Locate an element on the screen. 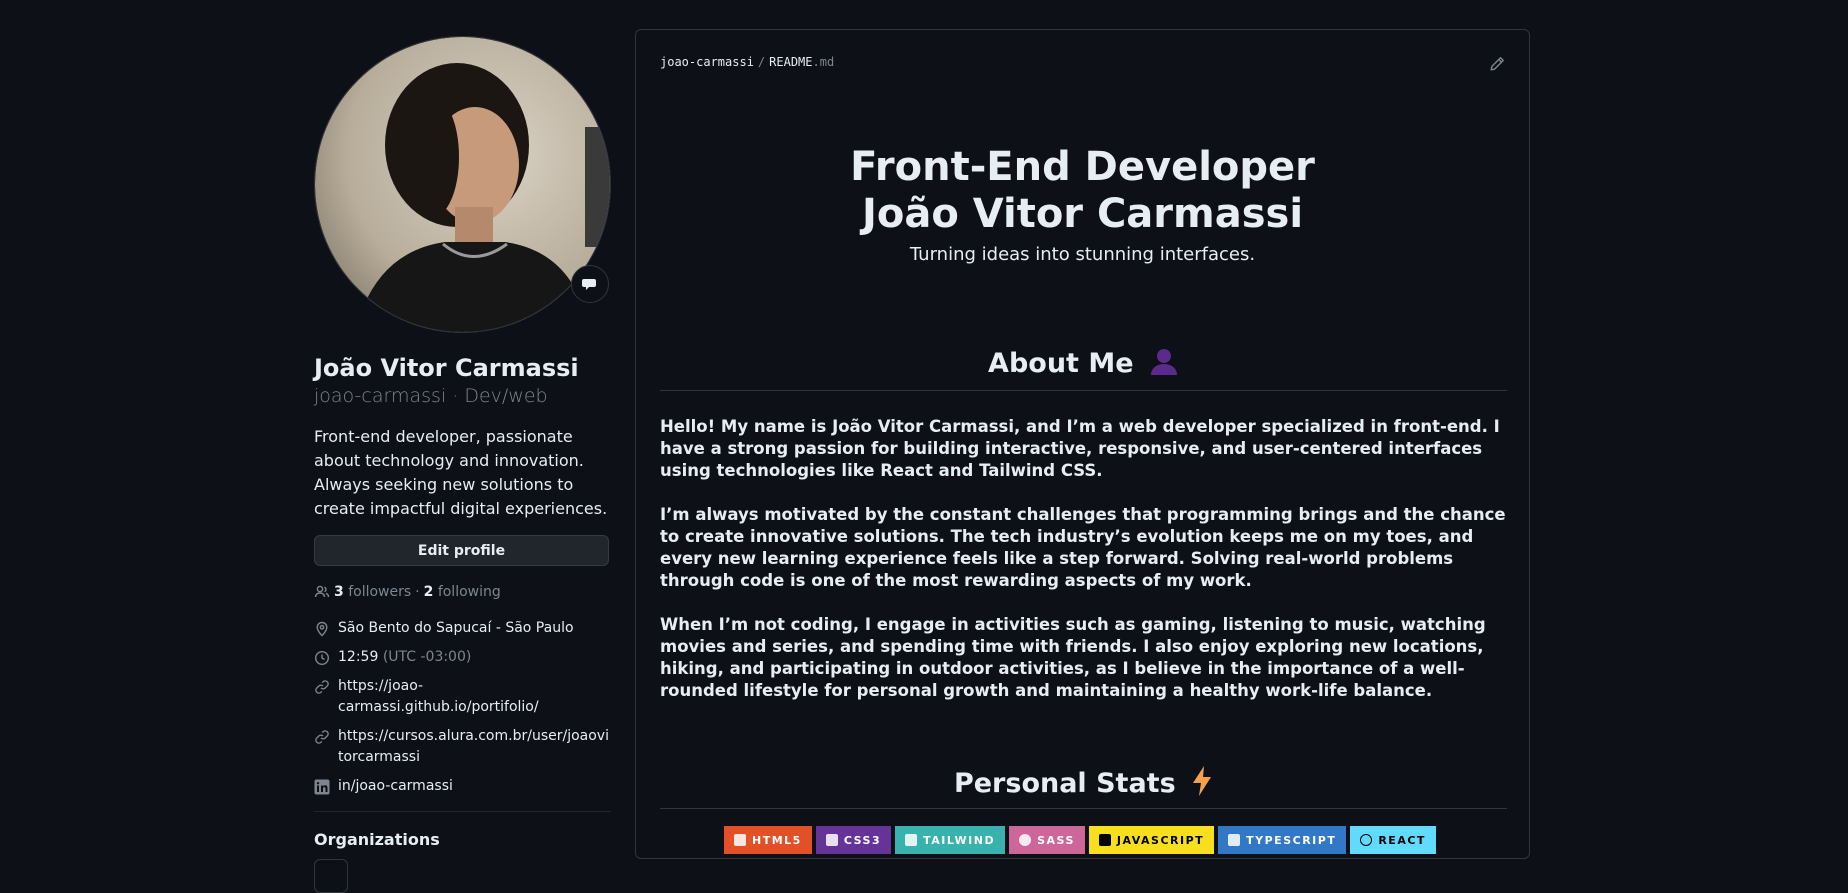  timezone: (UTC -03:00) is located at coordinates (427, 657).